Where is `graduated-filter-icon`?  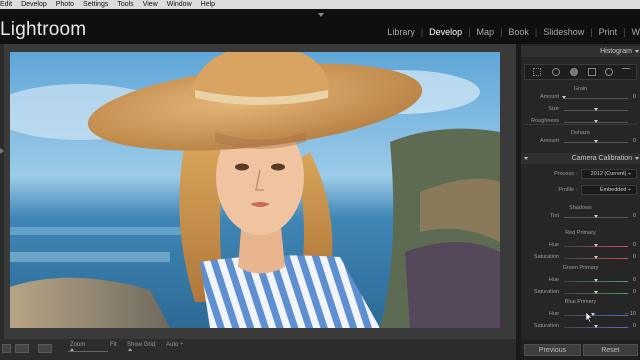 graduated-filter-icon is located at coordinates (592, 72).